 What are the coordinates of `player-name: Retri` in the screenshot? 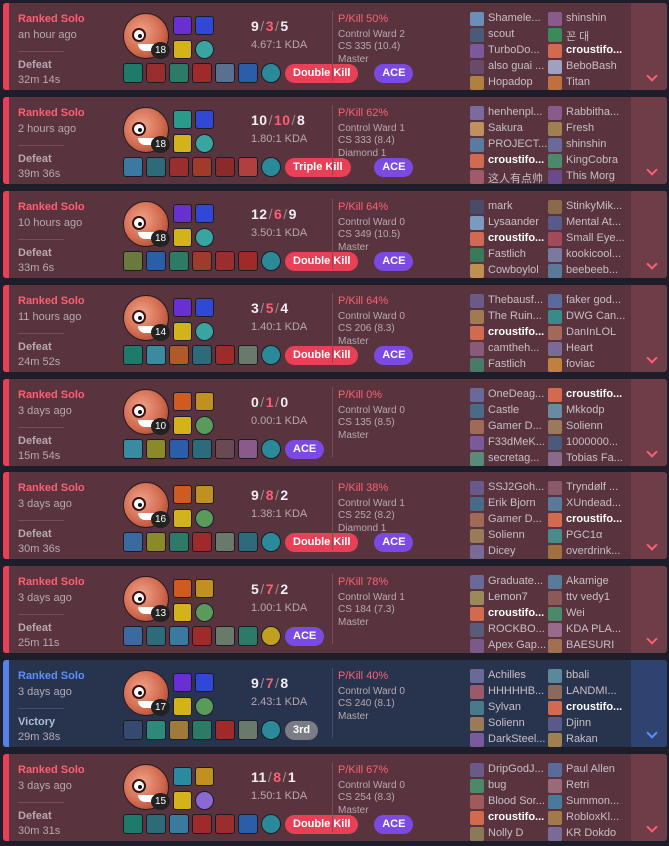 It's located at (577, 785).